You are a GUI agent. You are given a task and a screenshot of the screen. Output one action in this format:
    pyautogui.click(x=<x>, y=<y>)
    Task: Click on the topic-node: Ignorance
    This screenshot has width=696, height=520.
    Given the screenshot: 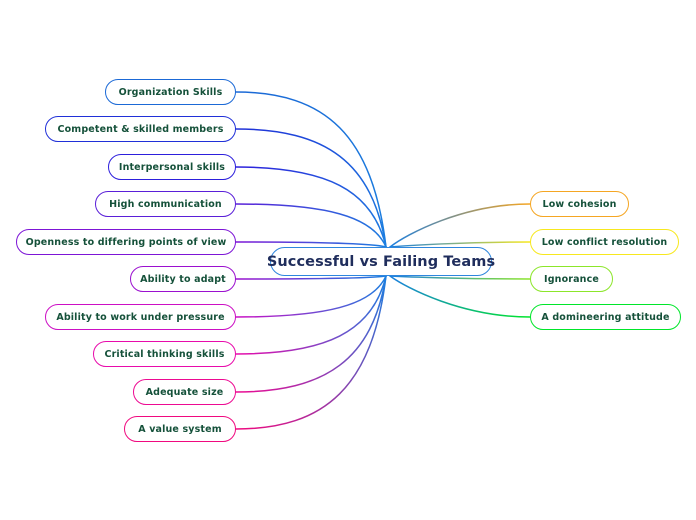 What is the action you would take?
    pyautogui.click(x=571, y=279)
    